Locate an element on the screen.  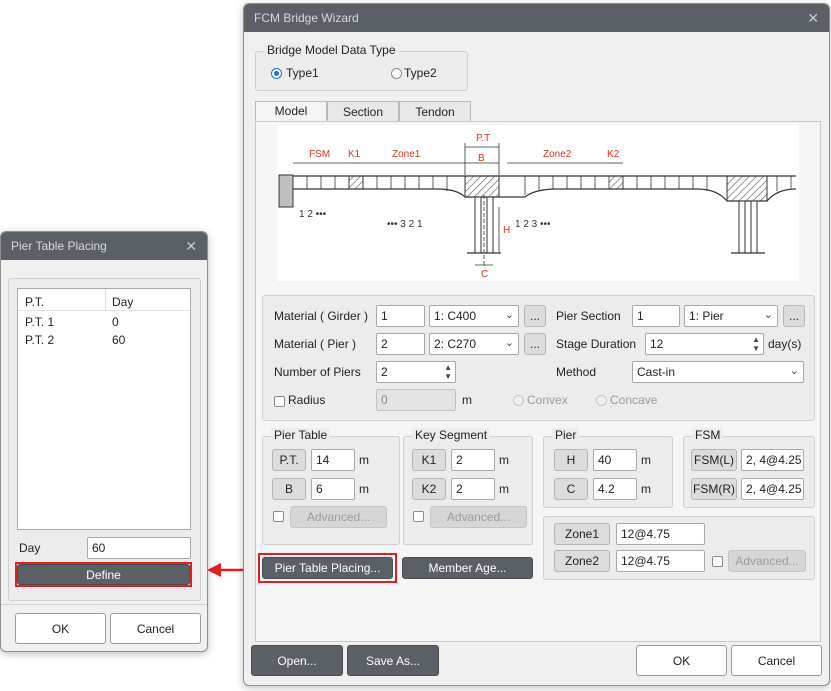
zone1-label: Zone1 is located at coordinates (406, 154).